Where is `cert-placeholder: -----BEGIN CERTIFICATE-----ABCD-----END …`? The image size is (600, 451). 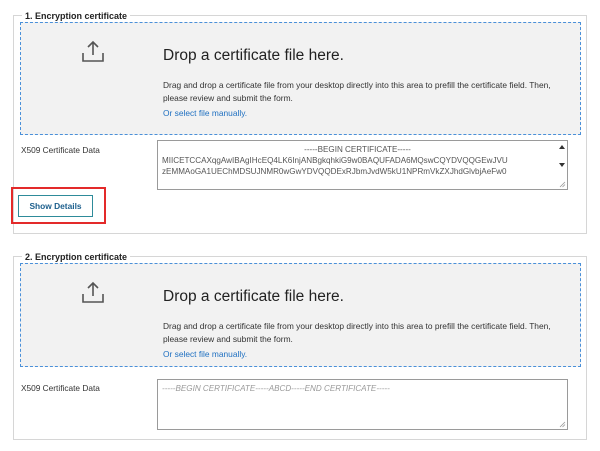 cert-placeholder: -----BEGIN CERTIFICATE-----ABCD-----END … is located at coordinates (276, 388).